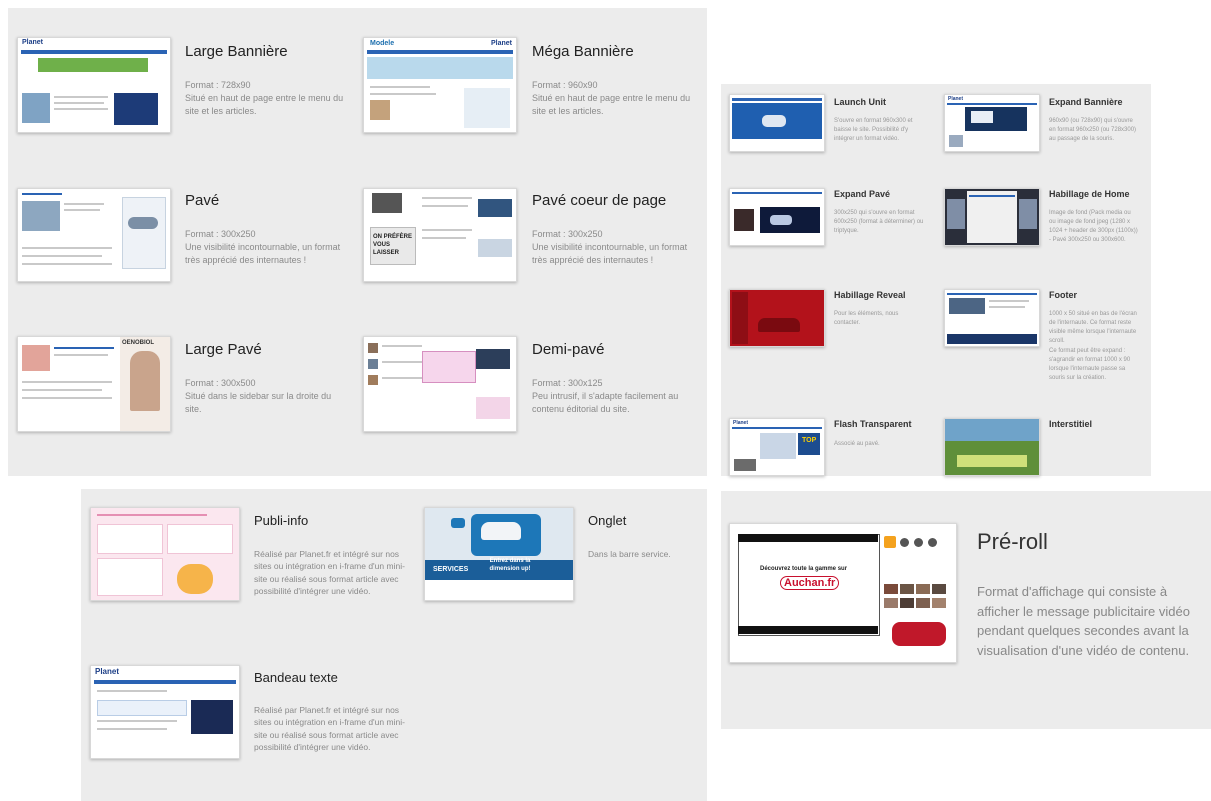 The height and width of the screenshot is (801, 1211). What do you see at coordinates (862, 194) in the screenshot?
I see `format-title: Expand Pavé` at bounding box center [862, 194].